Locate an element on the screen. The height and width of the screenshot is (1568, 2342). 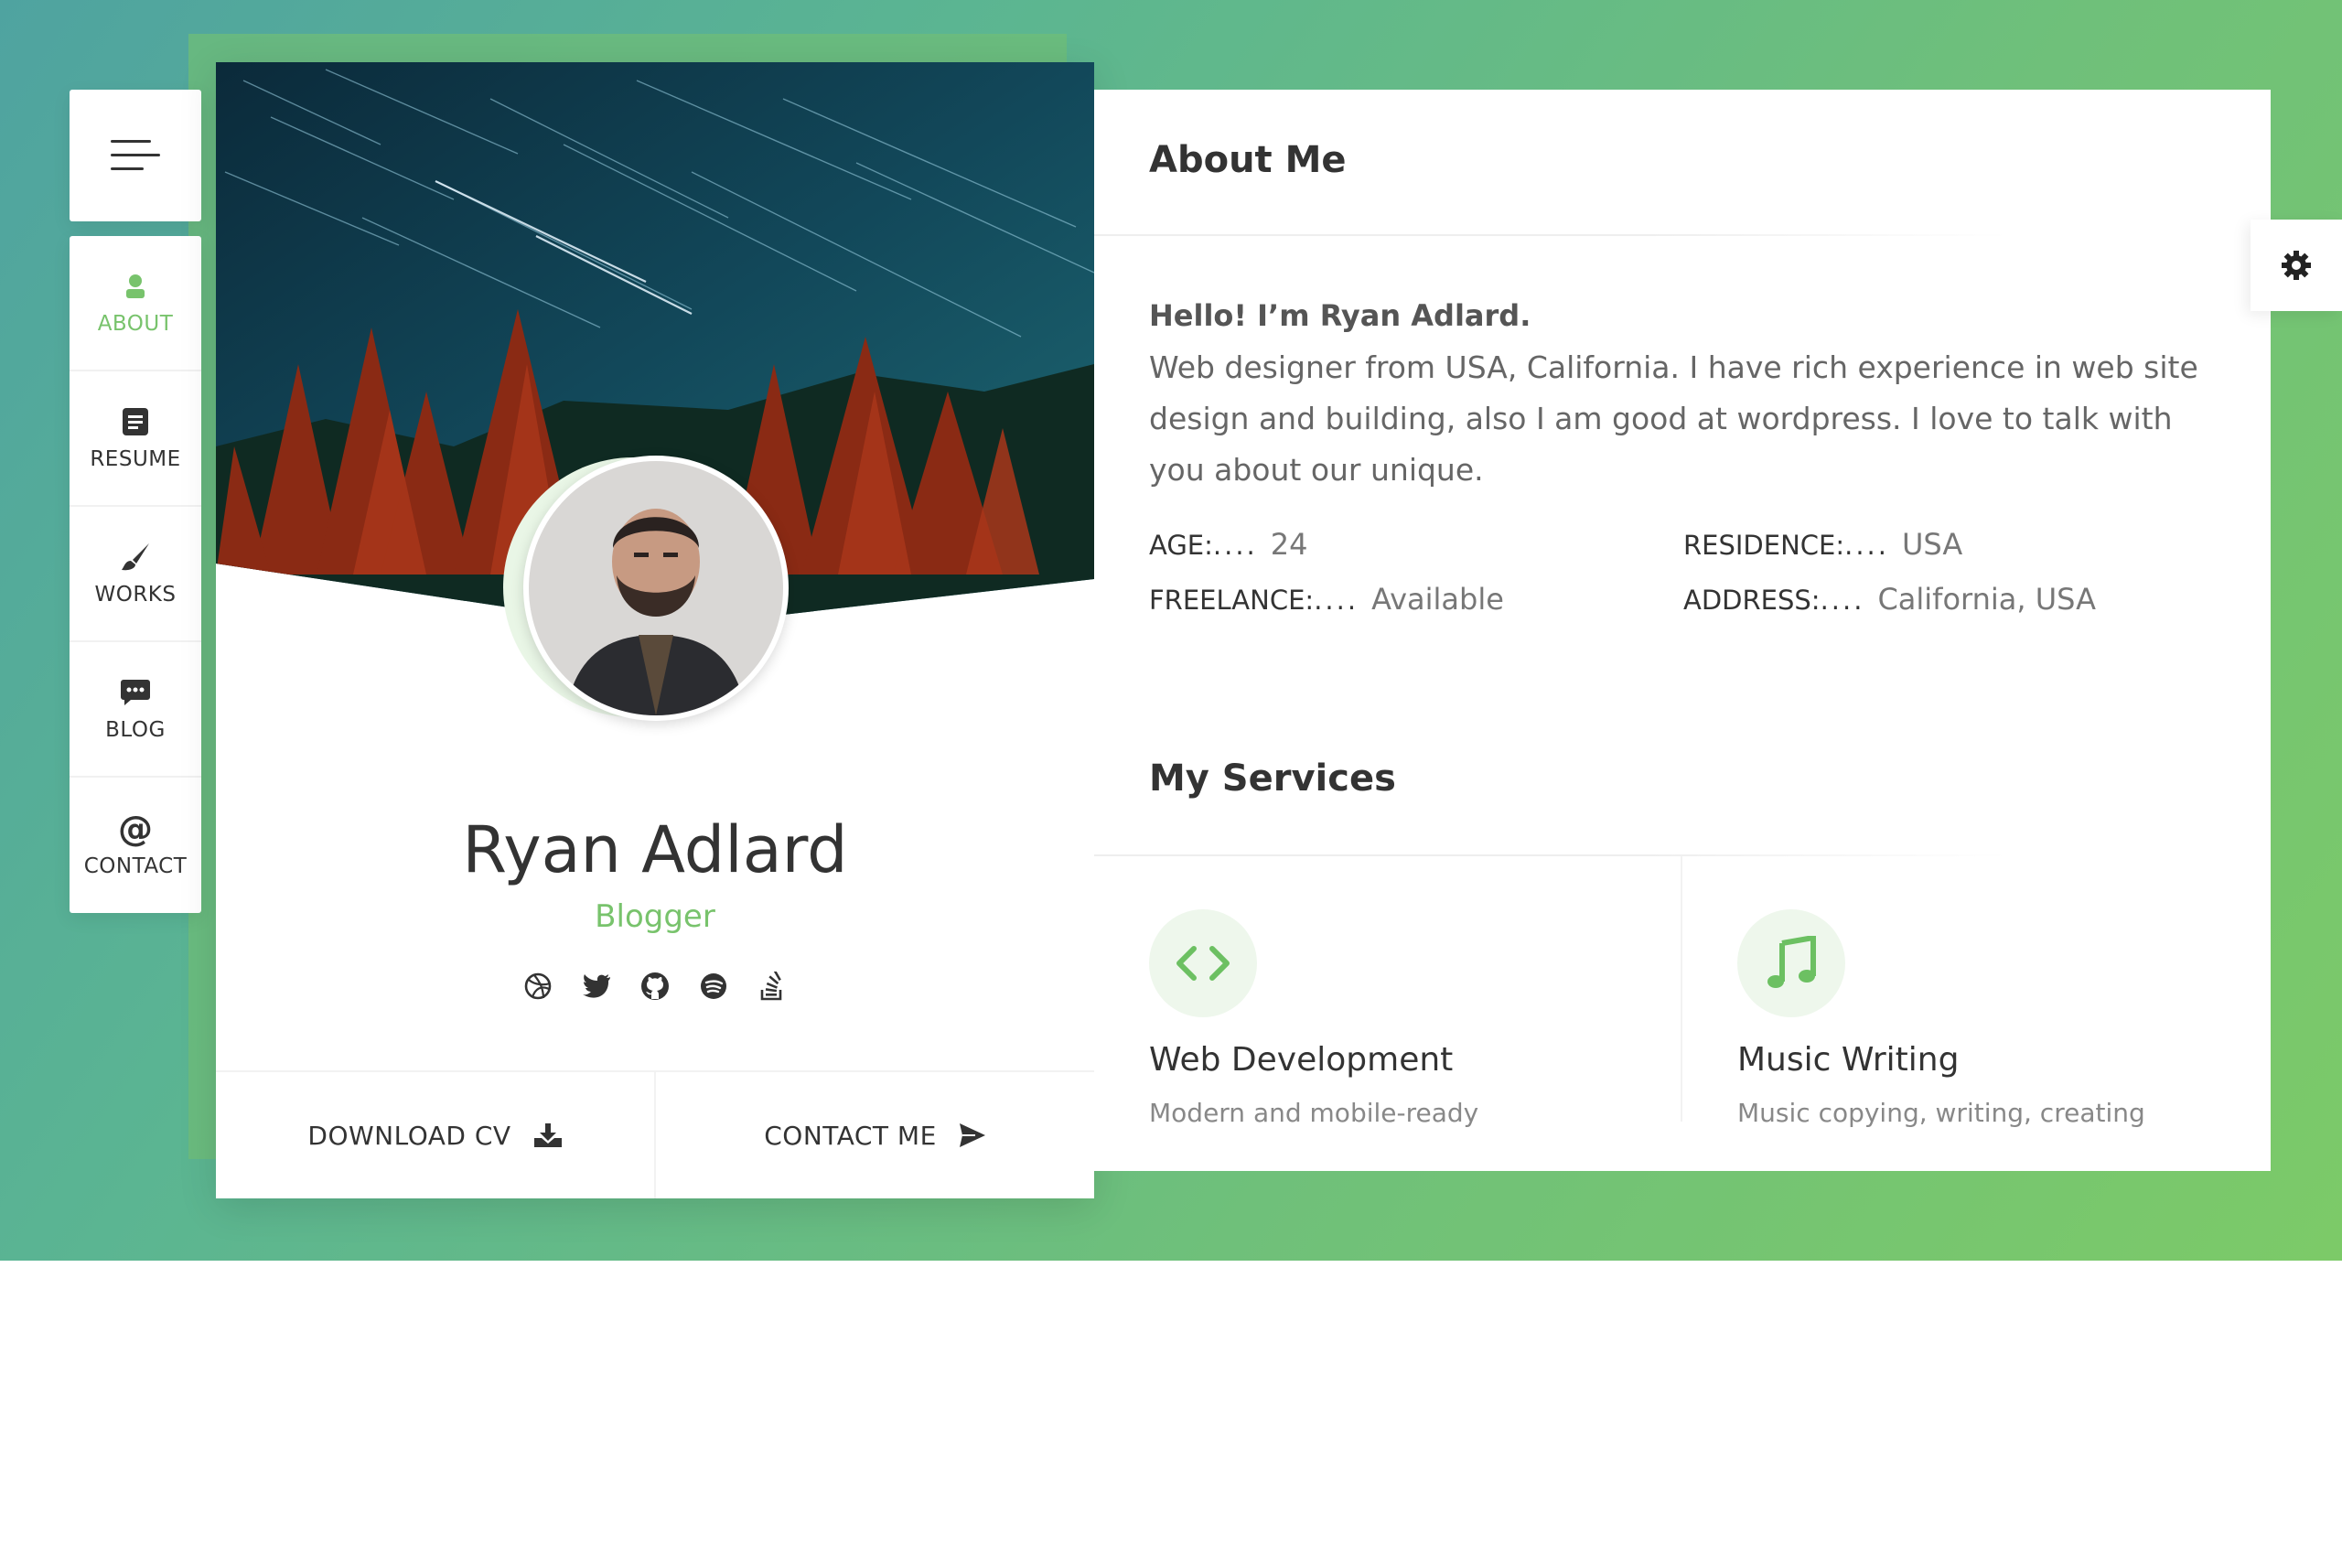
services-title: My Services is located at coordinates (1262, 784).